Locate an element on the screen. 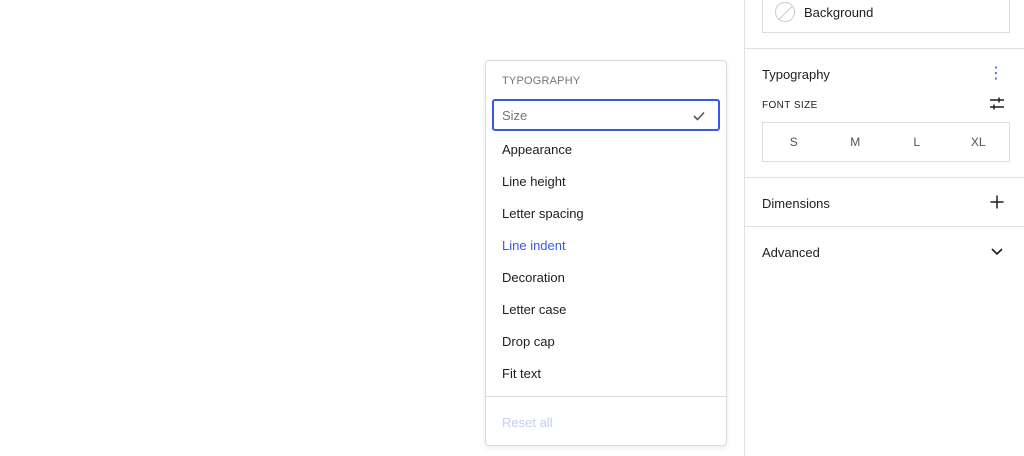 Image resolution: width=1024 pixels, height=456 pixels. reset-all-button: Reset all is located at coordinates (527, 422).